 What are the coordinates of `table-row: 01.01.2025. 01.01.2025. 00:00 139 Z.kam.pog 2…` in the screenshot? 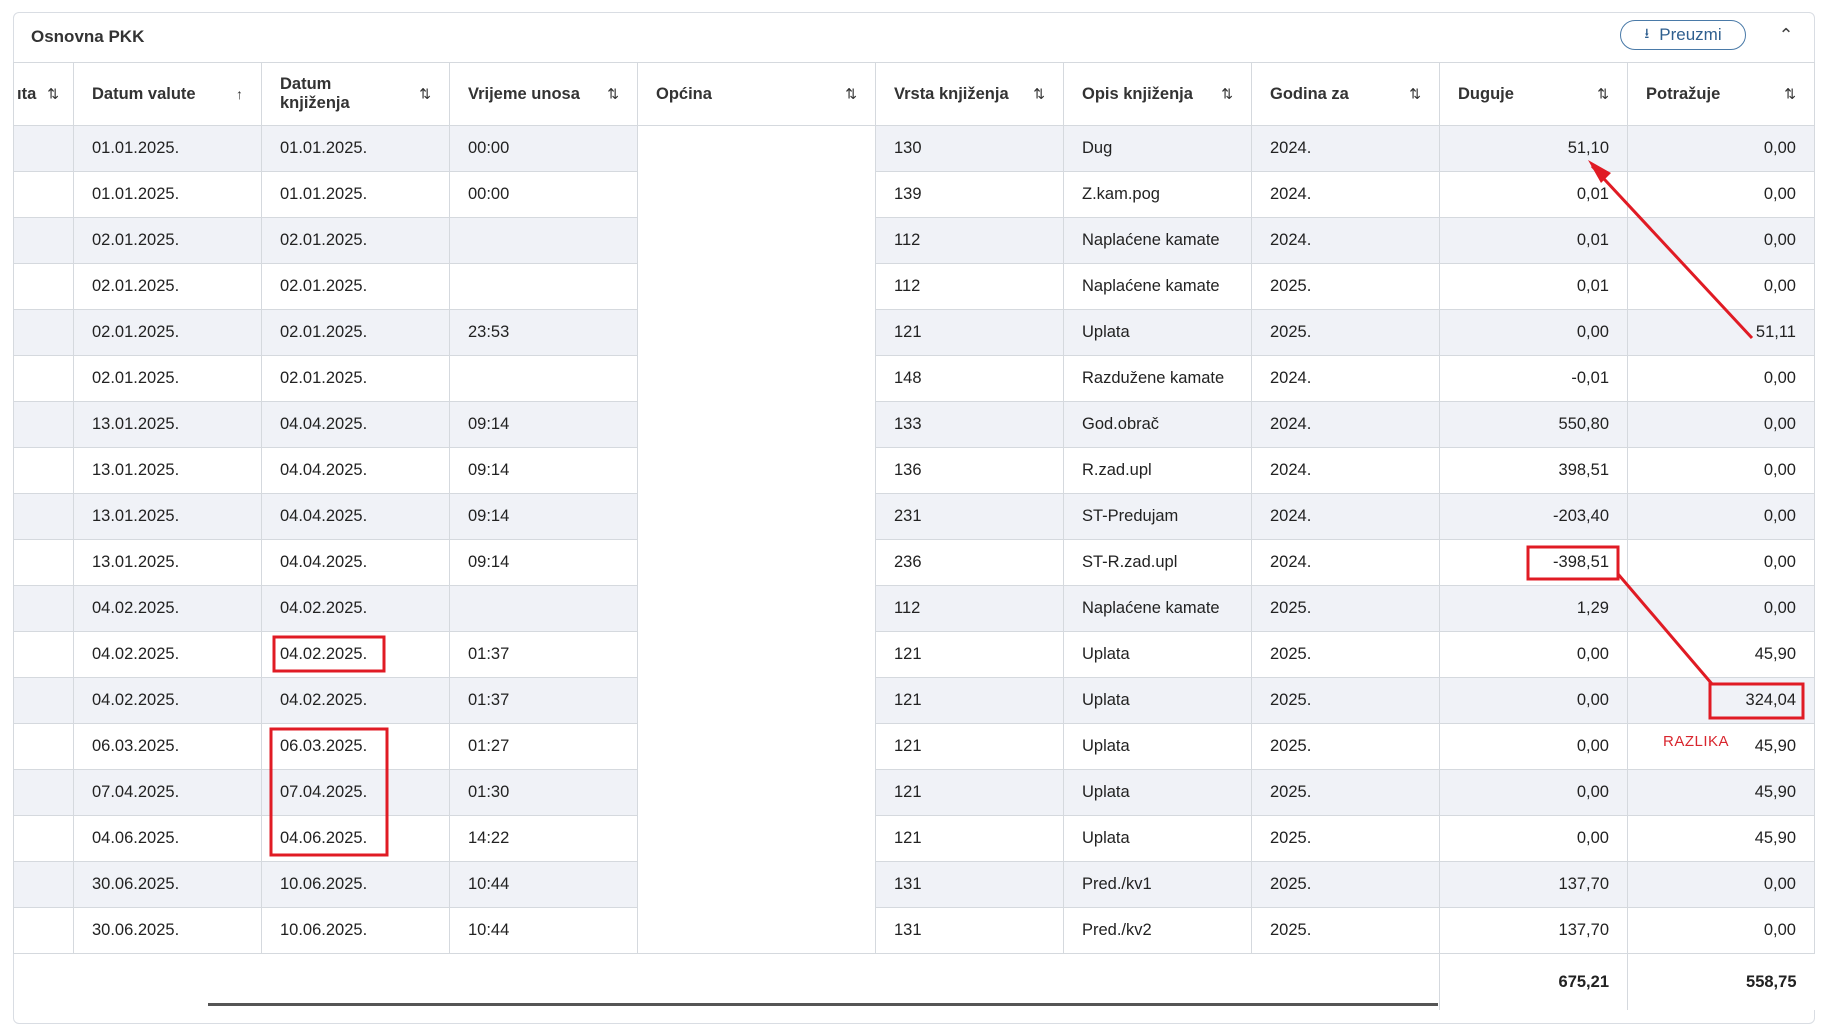 It's located at (914, 194).